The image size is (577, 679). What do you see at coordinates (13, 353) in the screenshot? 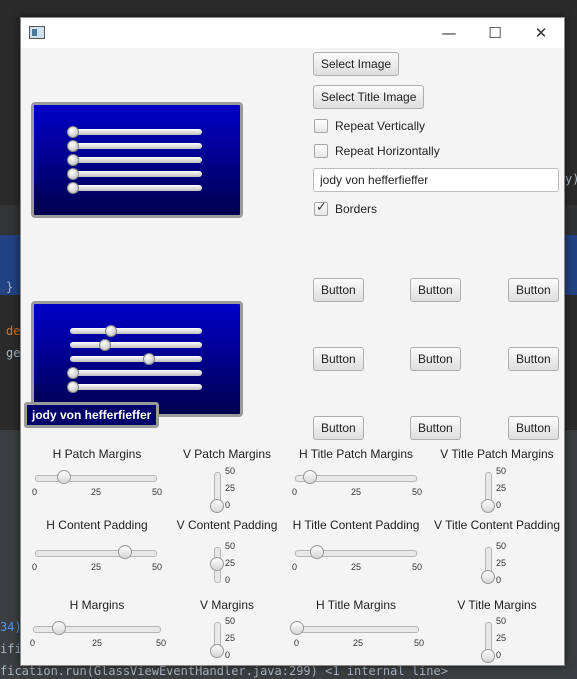
I see `ide-code-fragment: ge` at bounding box center [13, 353].